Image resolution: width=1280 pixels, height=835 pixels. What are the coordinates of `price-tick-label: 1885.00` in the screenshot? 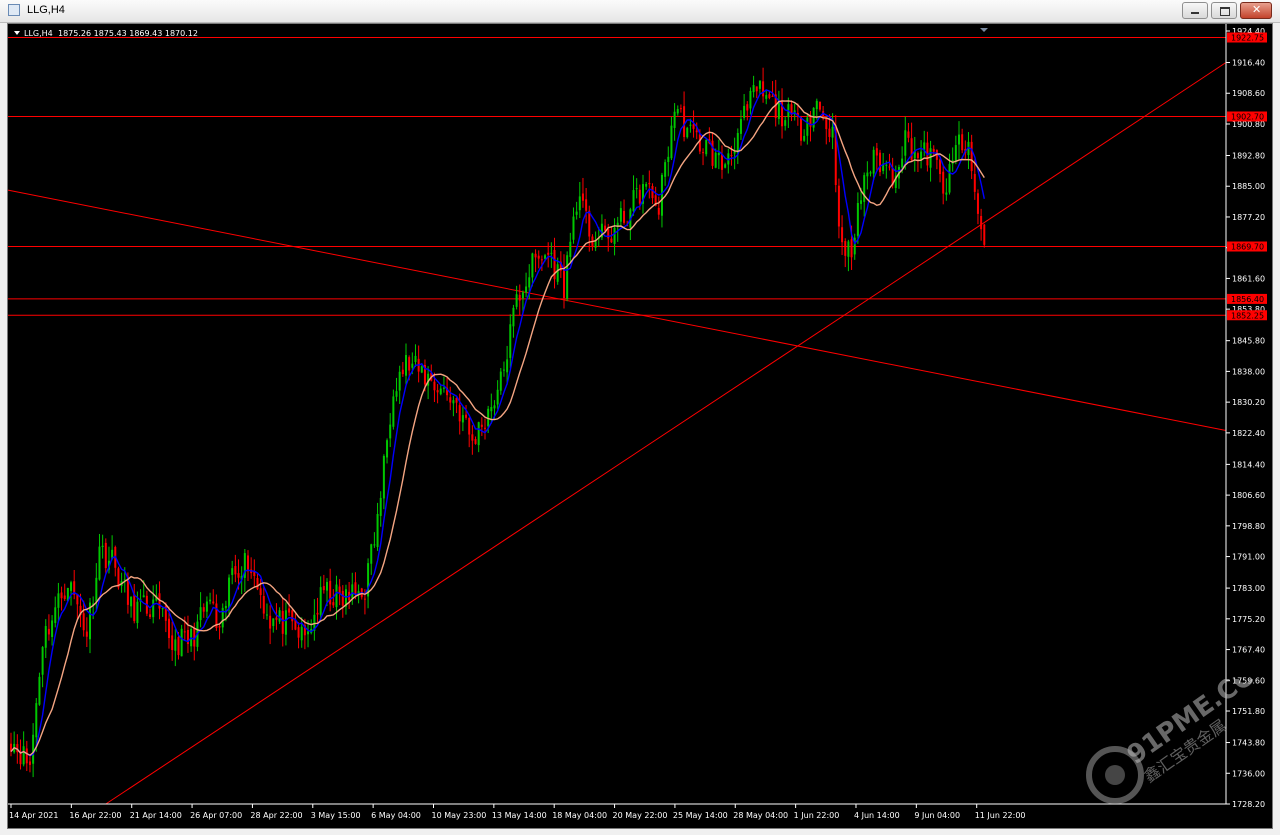 It's located at (1248, 186).